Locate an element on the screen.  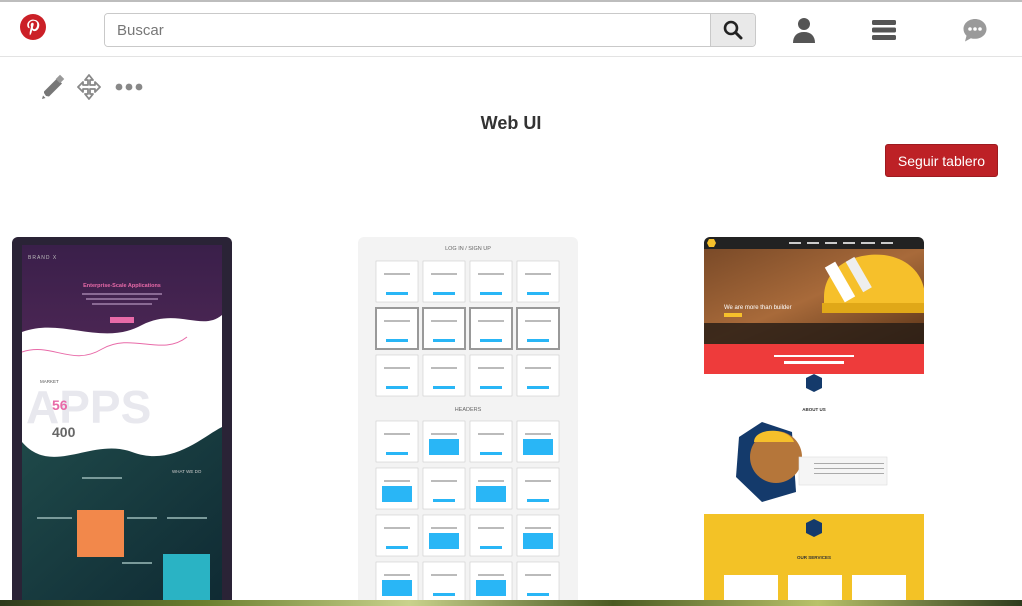
search-bar is located at coordinates (430, 30).